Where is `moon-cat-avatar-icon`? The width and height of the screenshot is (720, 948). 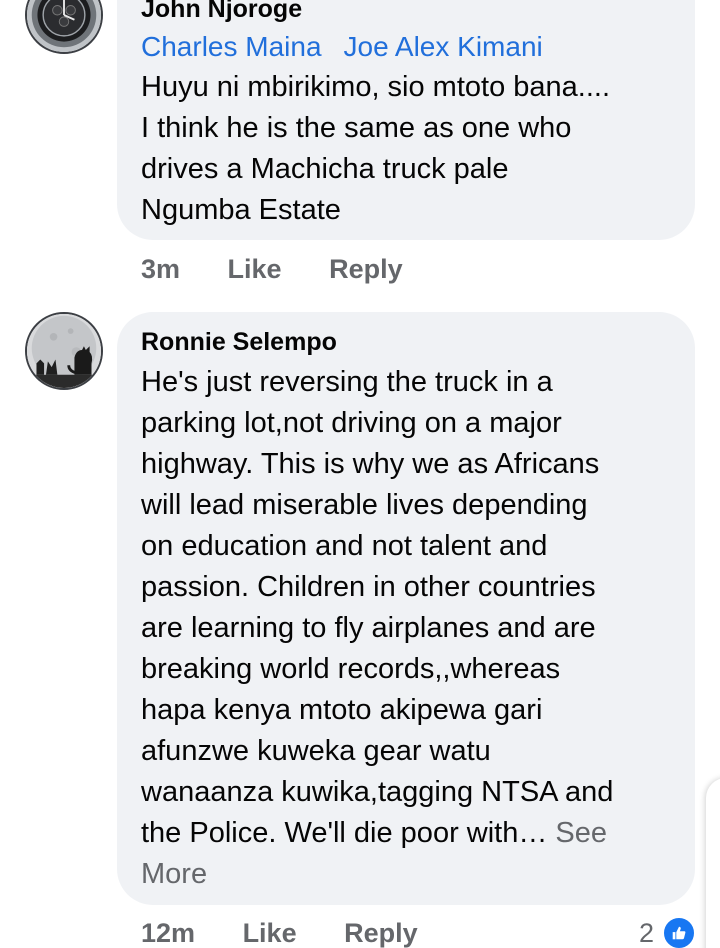 moon-cat-avatar-icon is located at coordinates (64, 351).